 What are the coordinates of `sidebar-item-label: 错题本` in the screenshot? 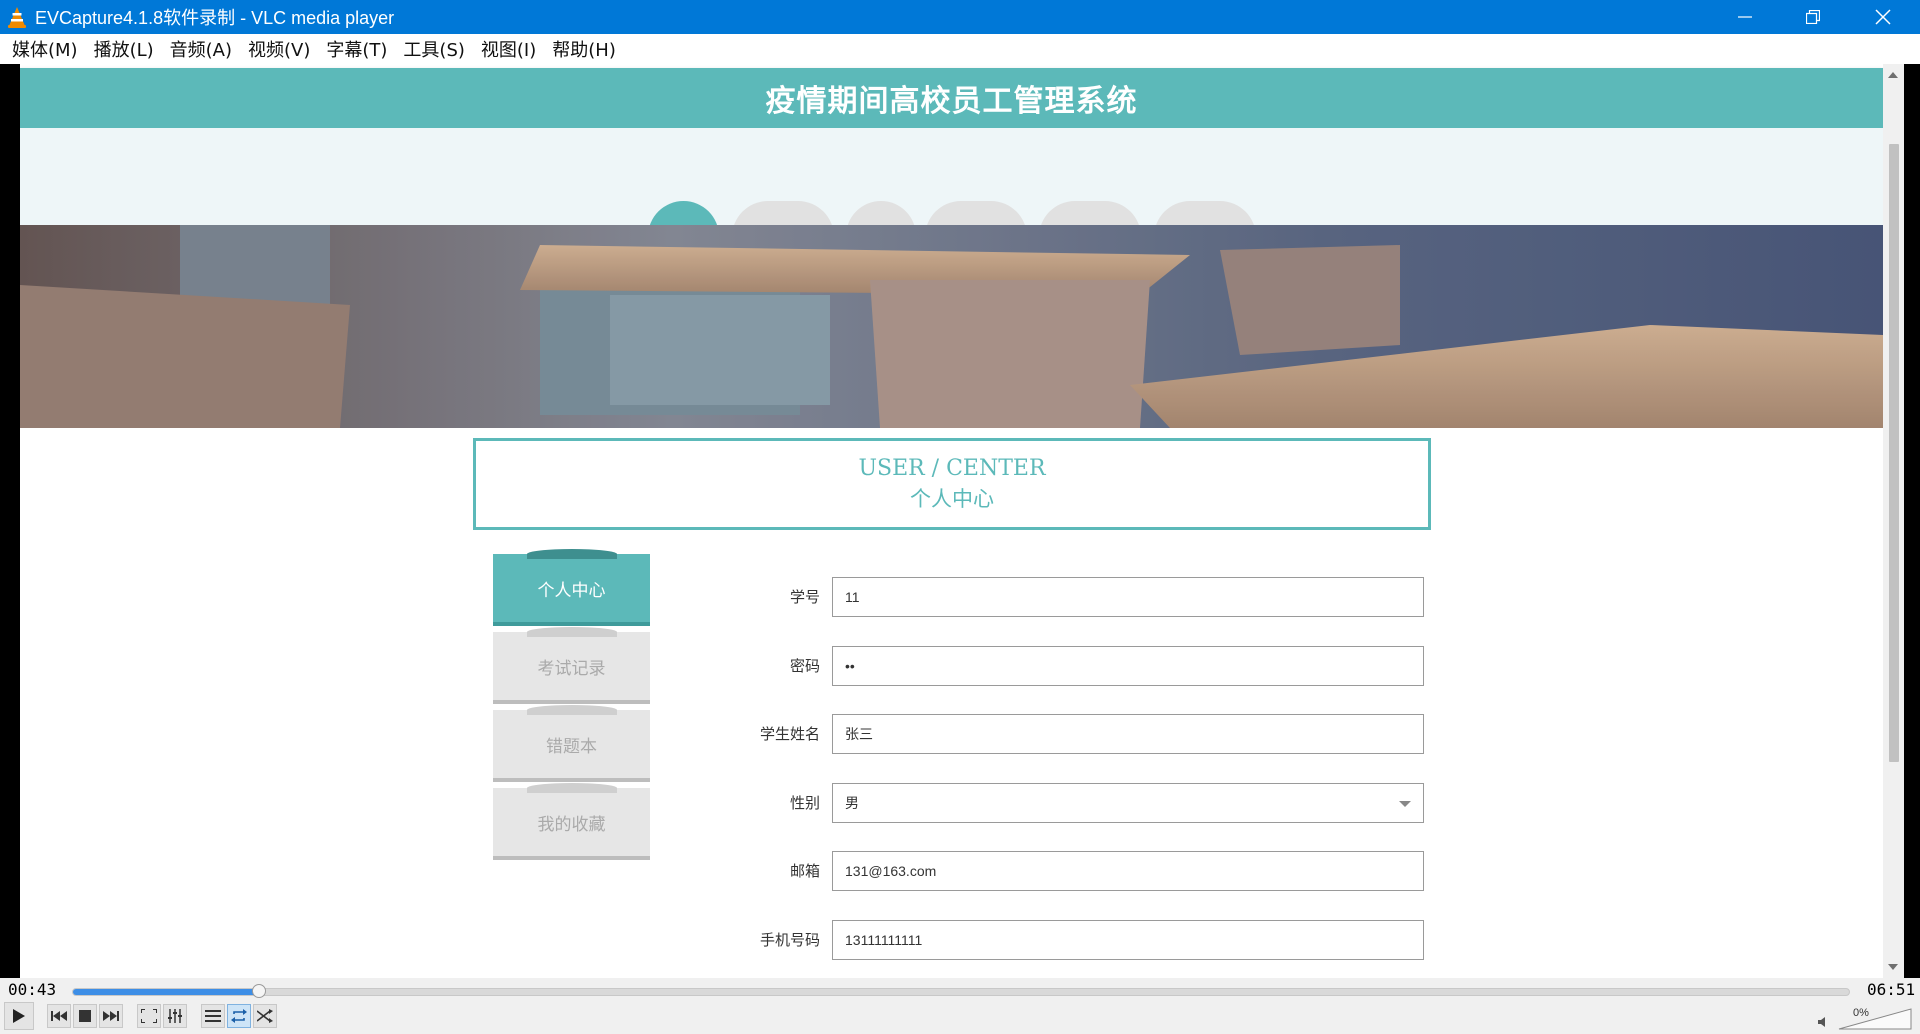 It's located at (571, 746).